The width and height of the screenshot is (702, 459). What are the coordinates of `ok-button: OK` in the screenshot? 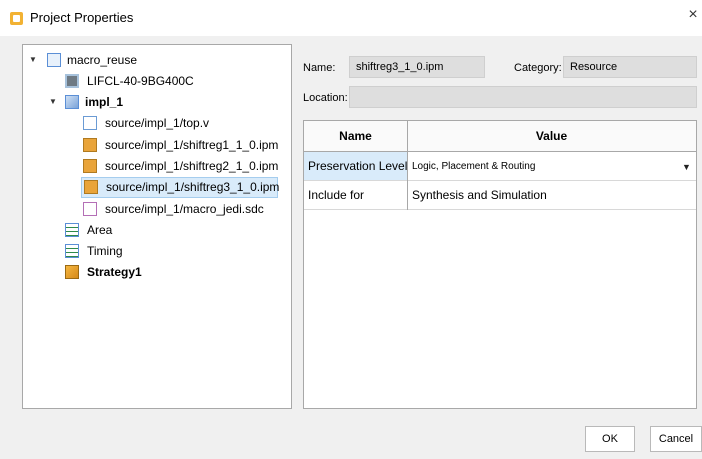 It's located at (610, 439).